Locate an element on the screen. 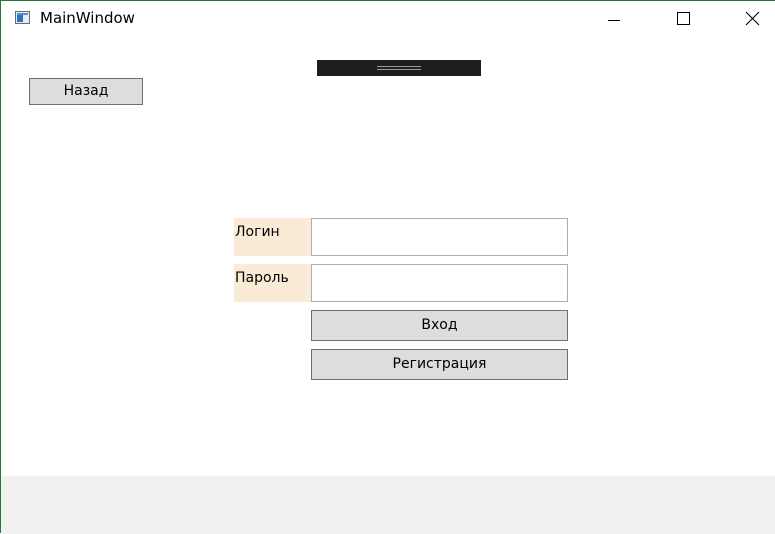 The image size is (775, 534). app-icon is located at coordinates (22, 17).